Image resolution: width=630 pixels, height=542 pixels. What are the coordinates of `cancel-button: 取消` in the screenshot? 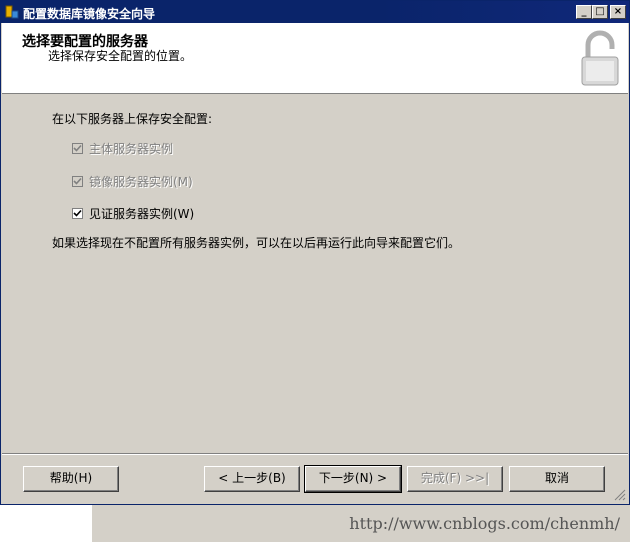 It's located at (557, 479).